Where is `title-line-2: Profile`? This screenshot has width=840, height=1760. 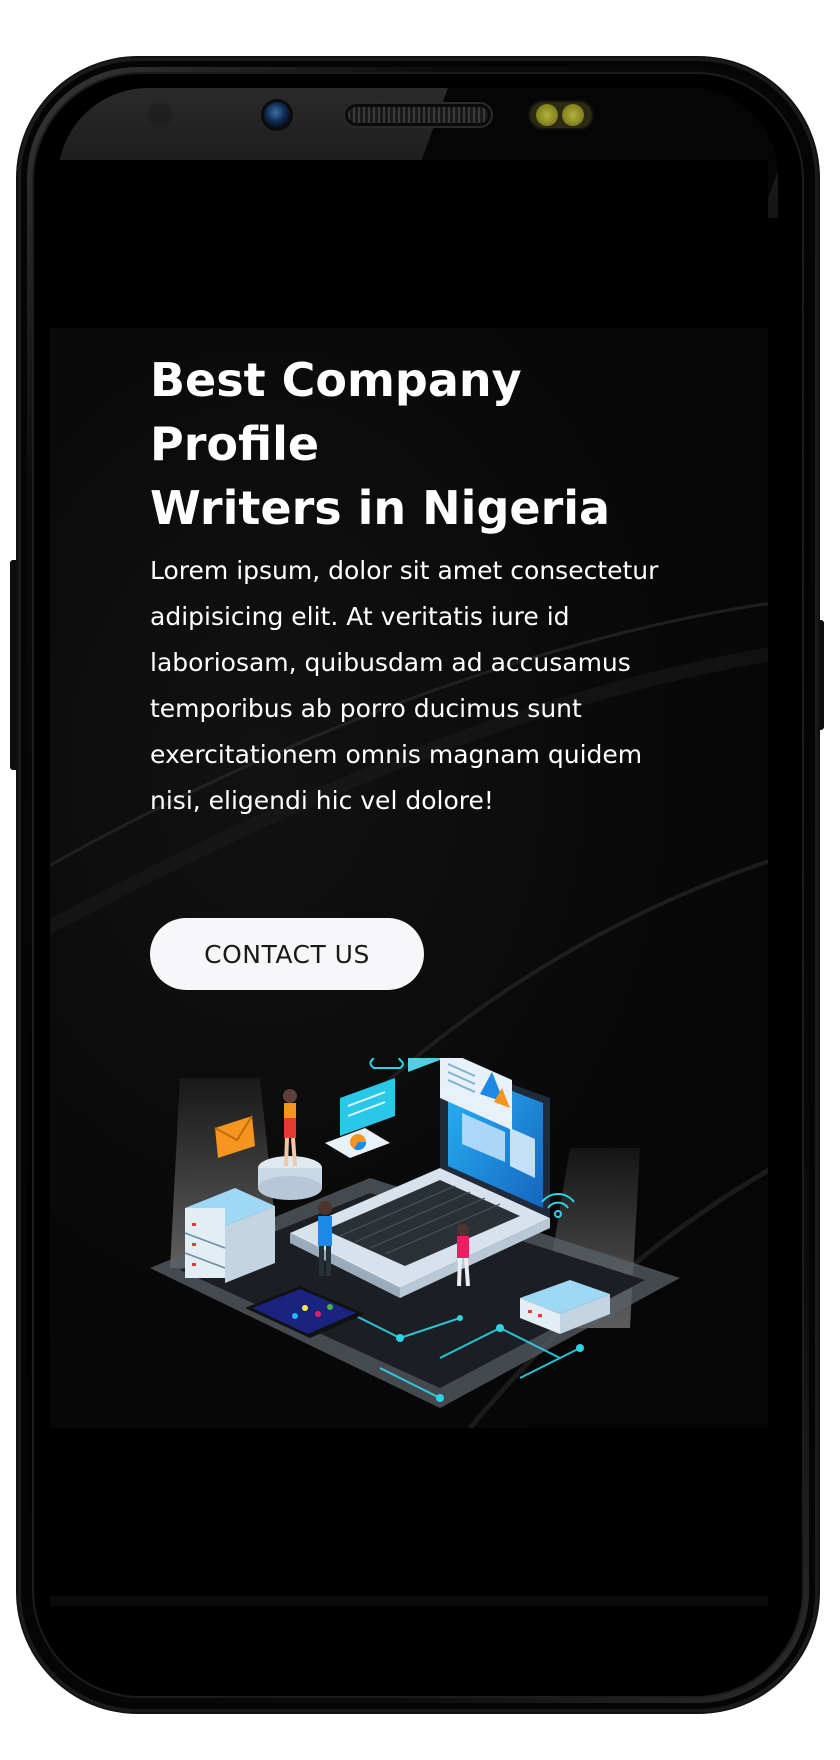
title-line-2: Profile is located at coordinates (235, 444).